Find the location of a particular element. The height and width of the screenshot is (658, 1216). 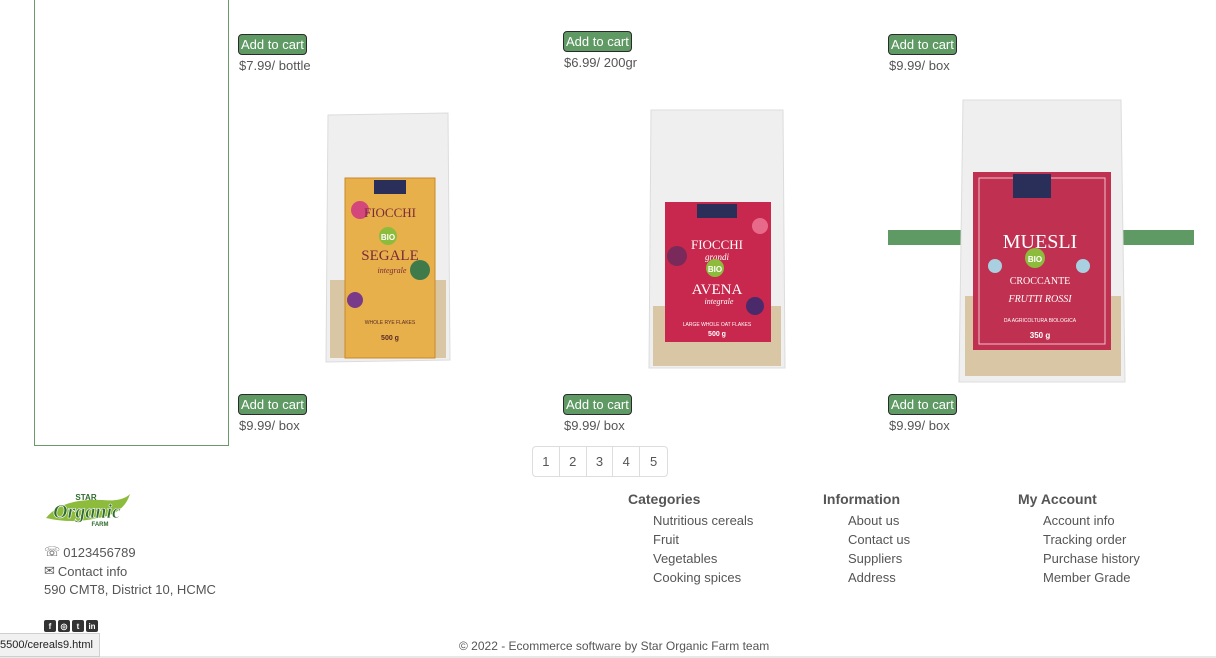

phone-number: 0123456789 is located at coordinates (99, 552).